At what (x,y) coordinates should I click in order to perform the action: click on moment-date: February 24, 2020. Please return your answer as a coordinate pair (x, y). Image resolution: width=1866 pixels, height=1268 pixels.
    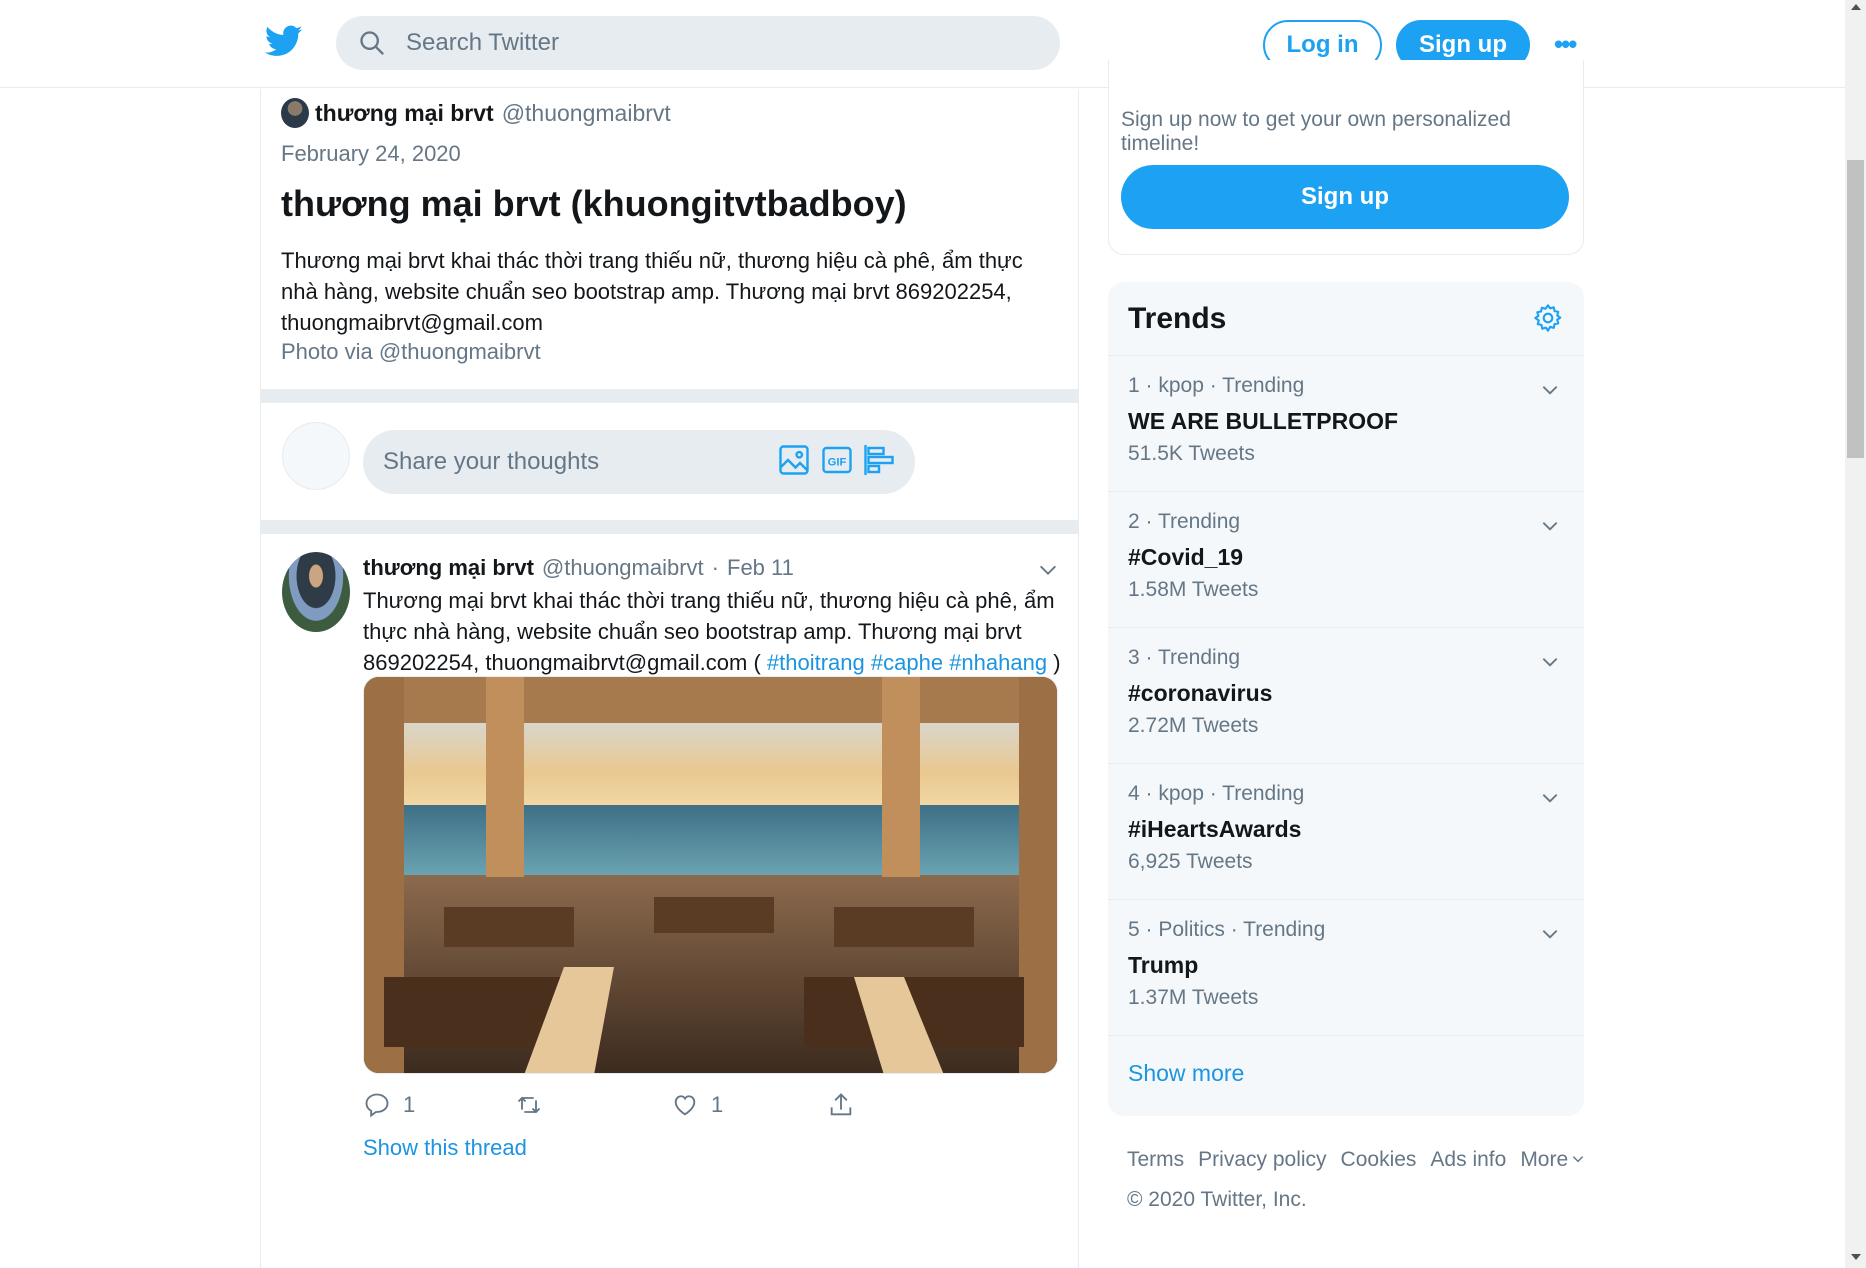
    Looking at the image, I should click on (371, 153).